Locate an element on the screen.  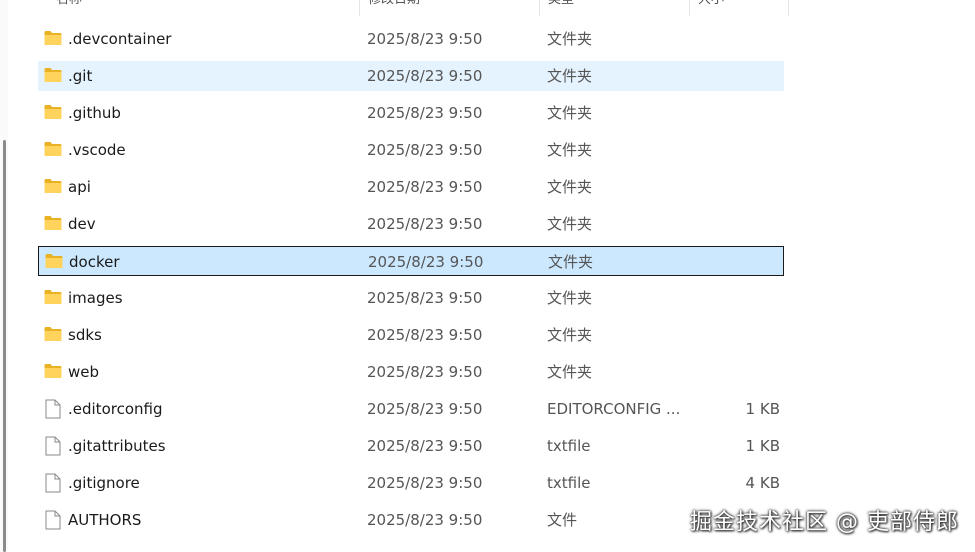
column-header: 名称 修改日期 类型 大小 is located at coordinates (395, 8).